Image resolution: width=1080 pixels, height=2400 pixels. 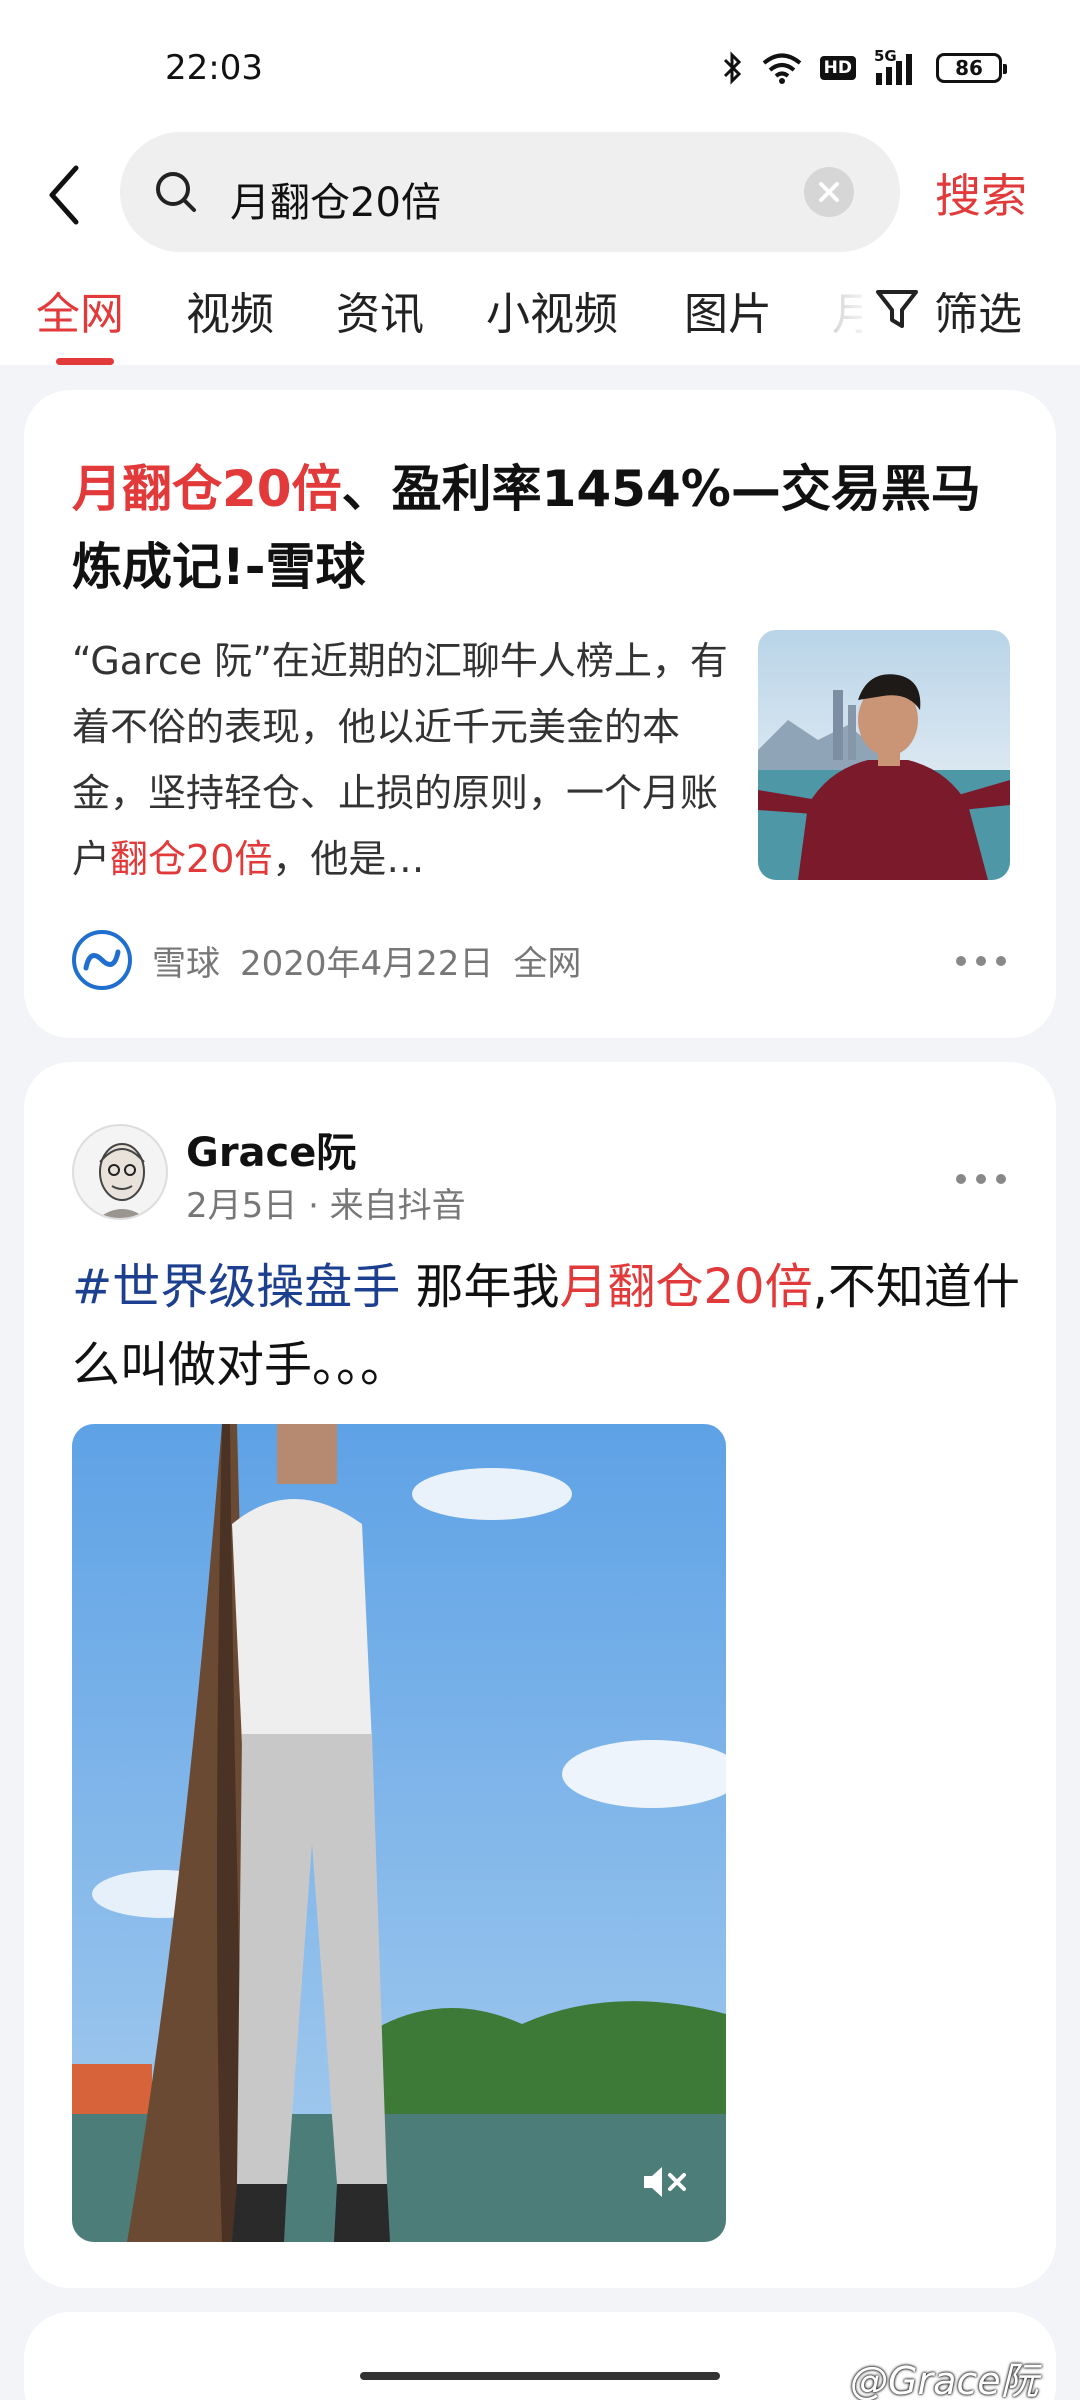 I want to click on article-meta: 雪球 2020年4月22日 全网, so click(x=326, y=960).